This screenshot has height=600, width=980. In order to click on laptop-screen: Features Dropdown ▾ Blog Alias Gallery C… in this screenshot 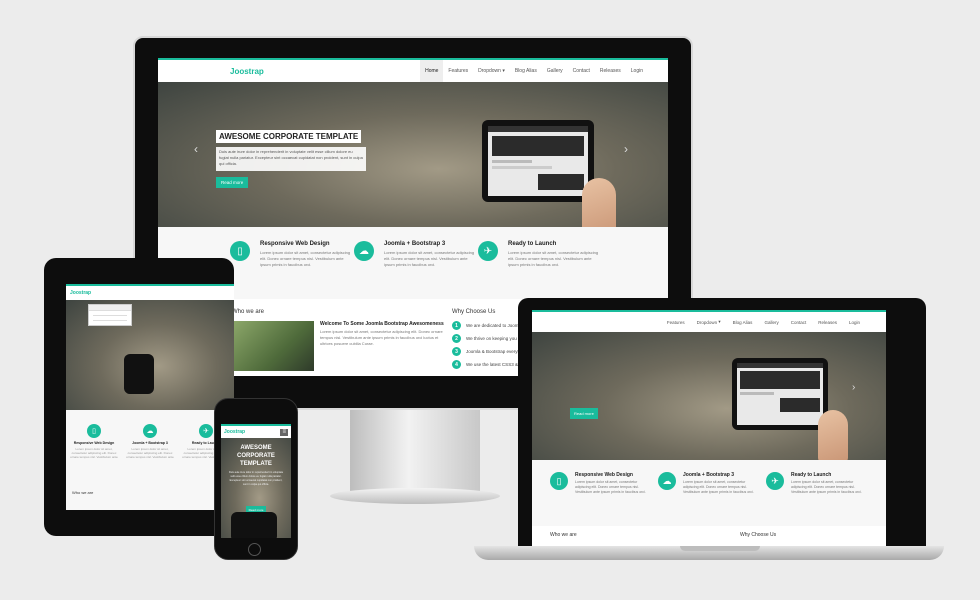, I will do `click(709, 428)`.